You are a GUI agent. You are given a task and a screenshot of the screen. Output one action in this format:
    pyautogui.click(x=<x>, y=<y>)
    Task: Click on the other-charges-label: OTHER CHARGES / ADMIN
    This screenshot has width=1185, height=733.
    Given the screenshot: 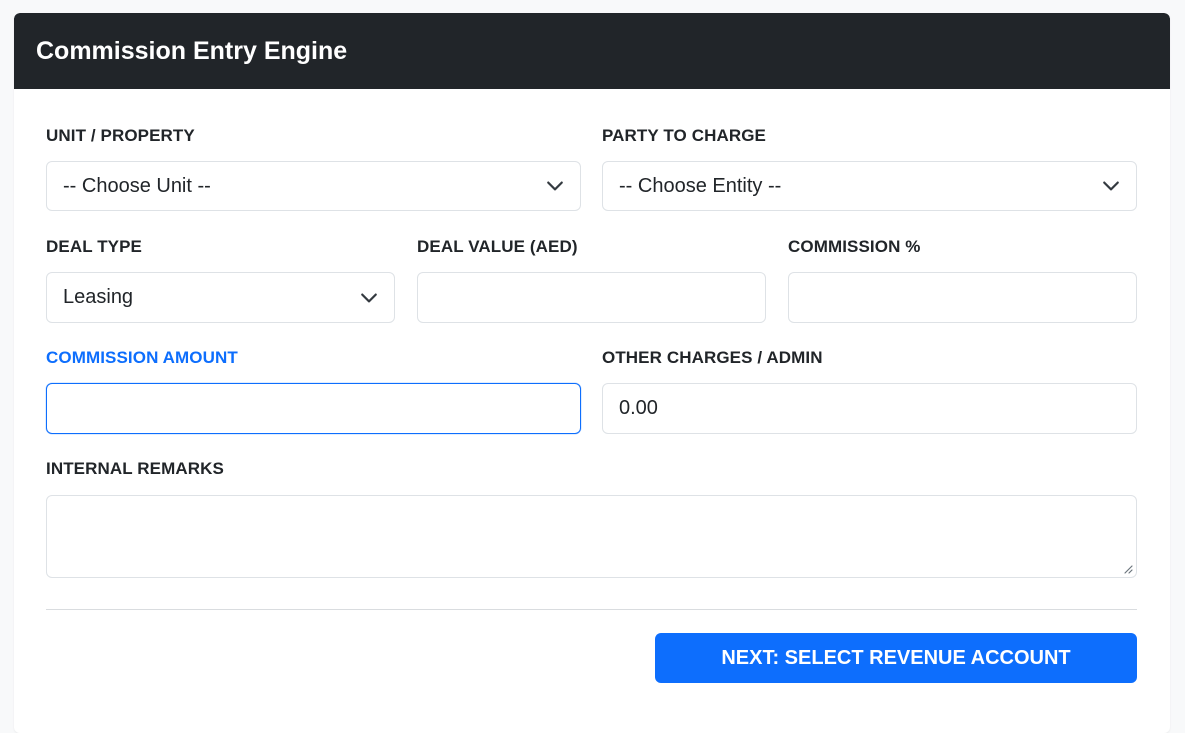 What is the action you would take?
    pyautogui.click(x=712, y=357)
    